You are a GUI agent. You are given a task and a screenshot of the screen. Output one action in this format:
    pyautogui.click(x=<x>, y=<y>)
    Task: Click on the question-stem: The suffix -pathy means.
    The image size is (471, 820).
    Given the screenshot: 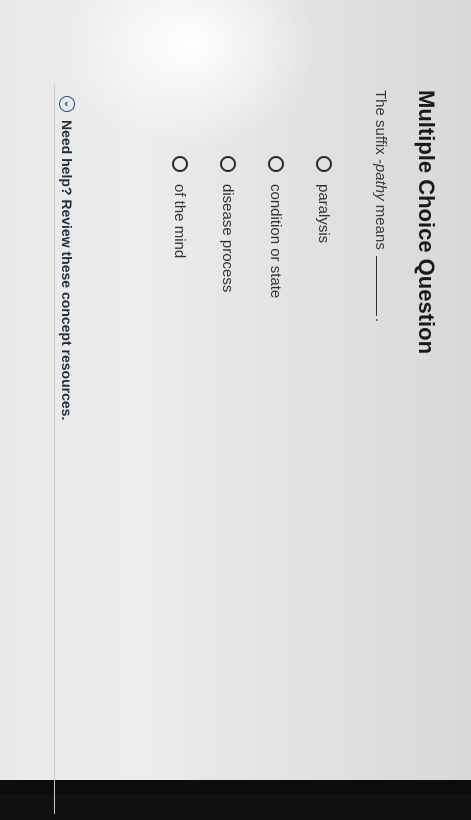 What is the action you would take?
    pyautogui.click(x=380, y=206)
    